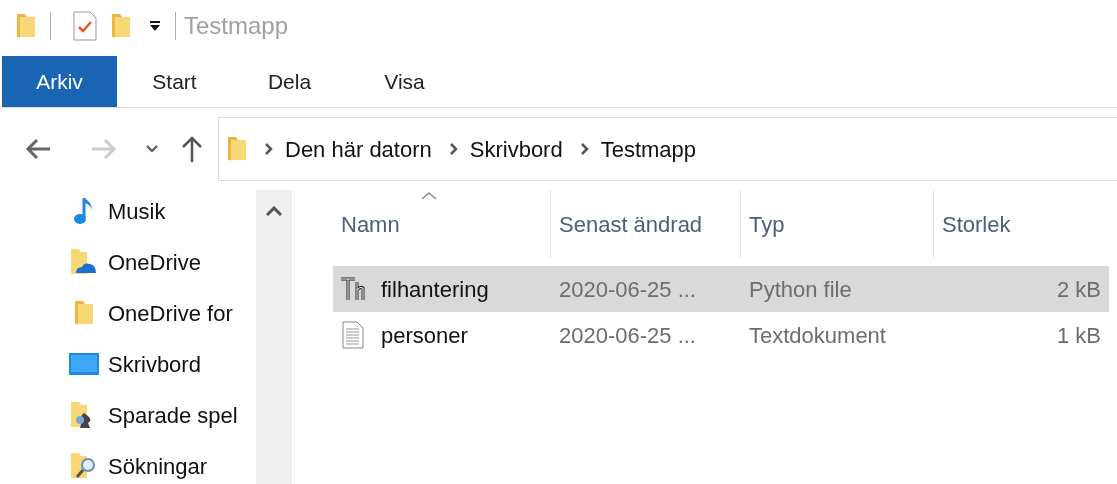  I want to click on sidebar-item: Musik, so click(162, 211).